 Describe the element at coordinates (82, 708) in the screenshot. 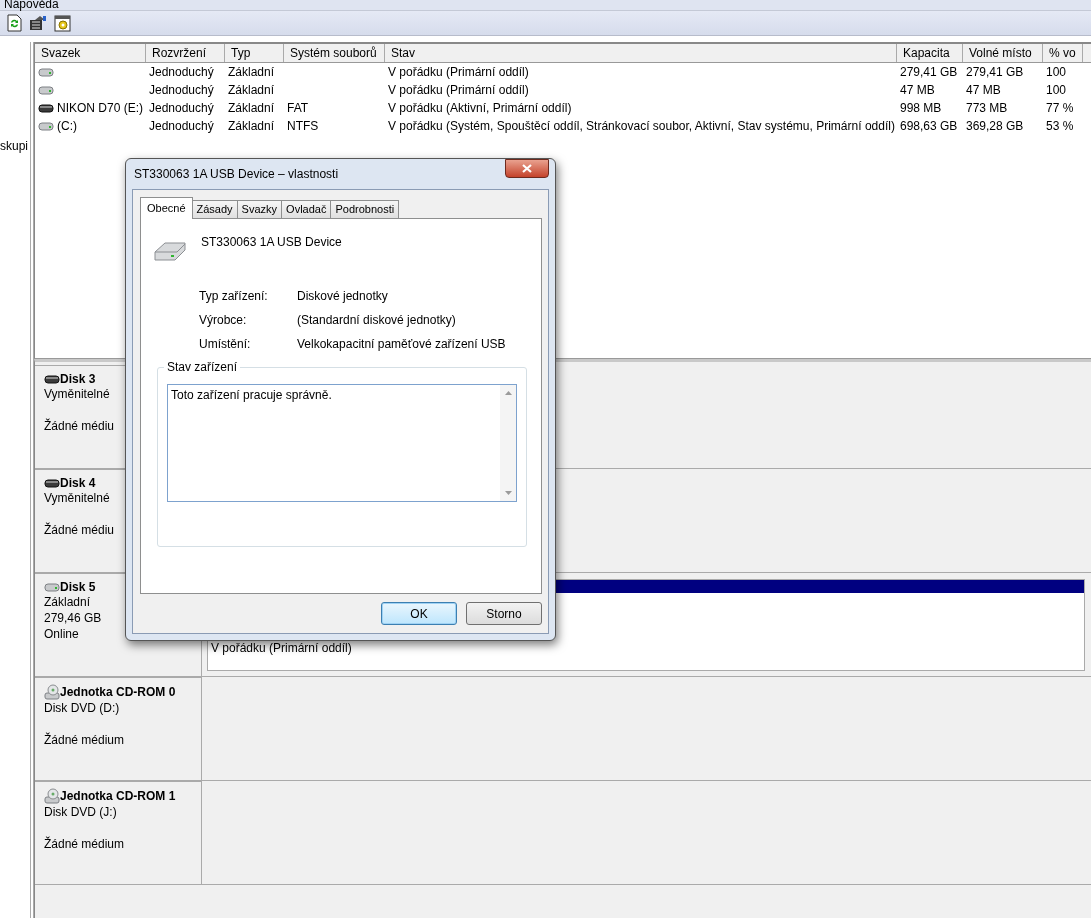

I see `disk-description: Disk DVD (D:)` at that location.